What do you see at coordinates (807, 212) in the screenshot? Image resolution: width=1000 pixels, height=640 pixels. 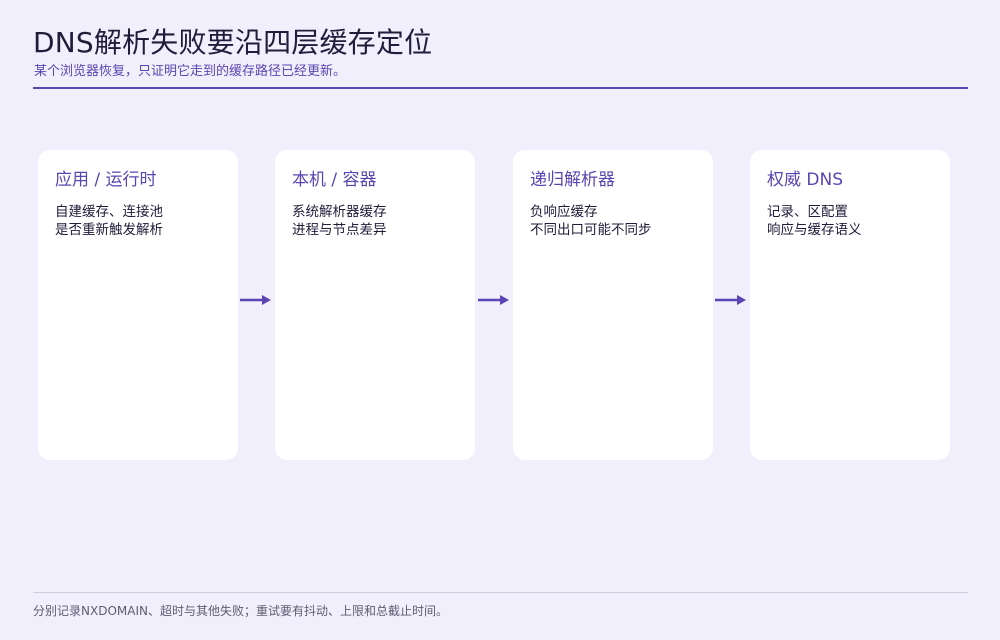 I see `card-line: 记录、区配置` at bounding box center [807, 212].